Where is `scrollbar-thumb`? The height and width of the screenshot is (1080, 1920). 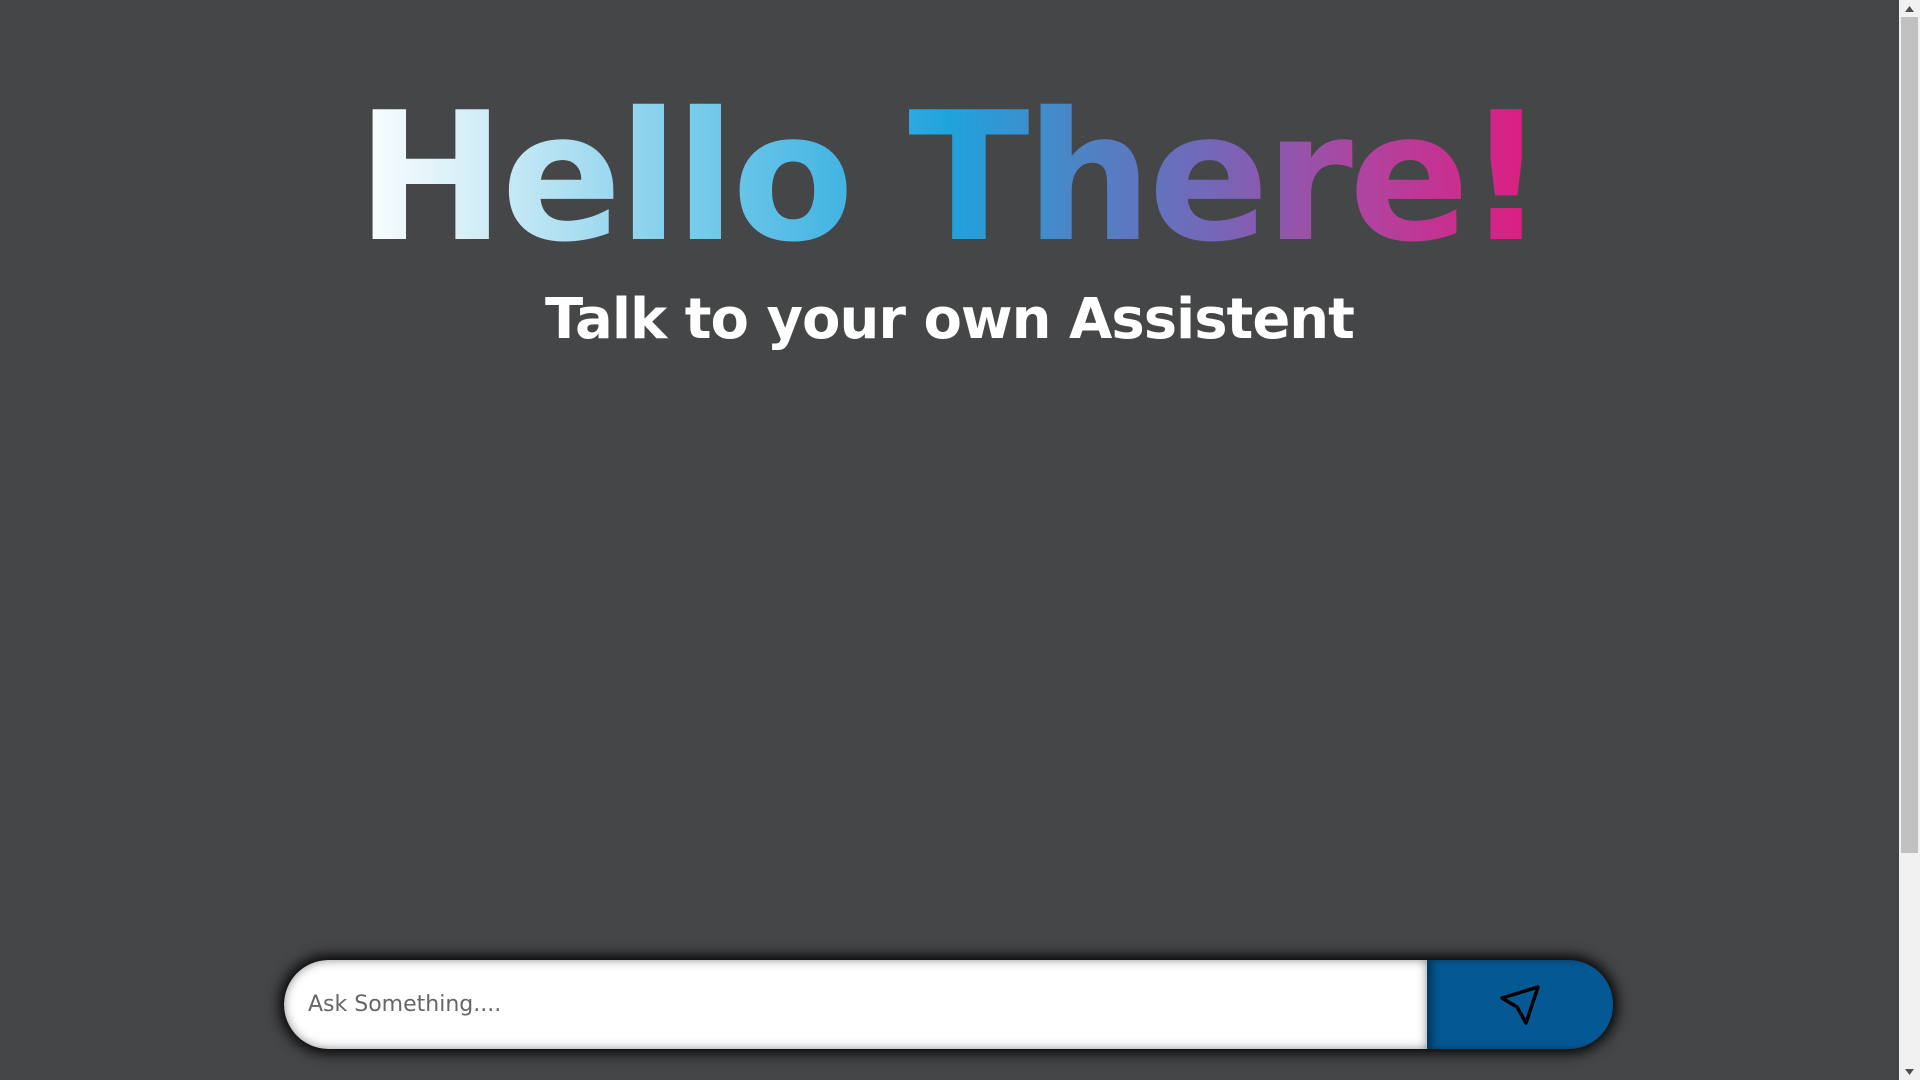
scrollbar-thumb is located at coordinates (1909, 435).